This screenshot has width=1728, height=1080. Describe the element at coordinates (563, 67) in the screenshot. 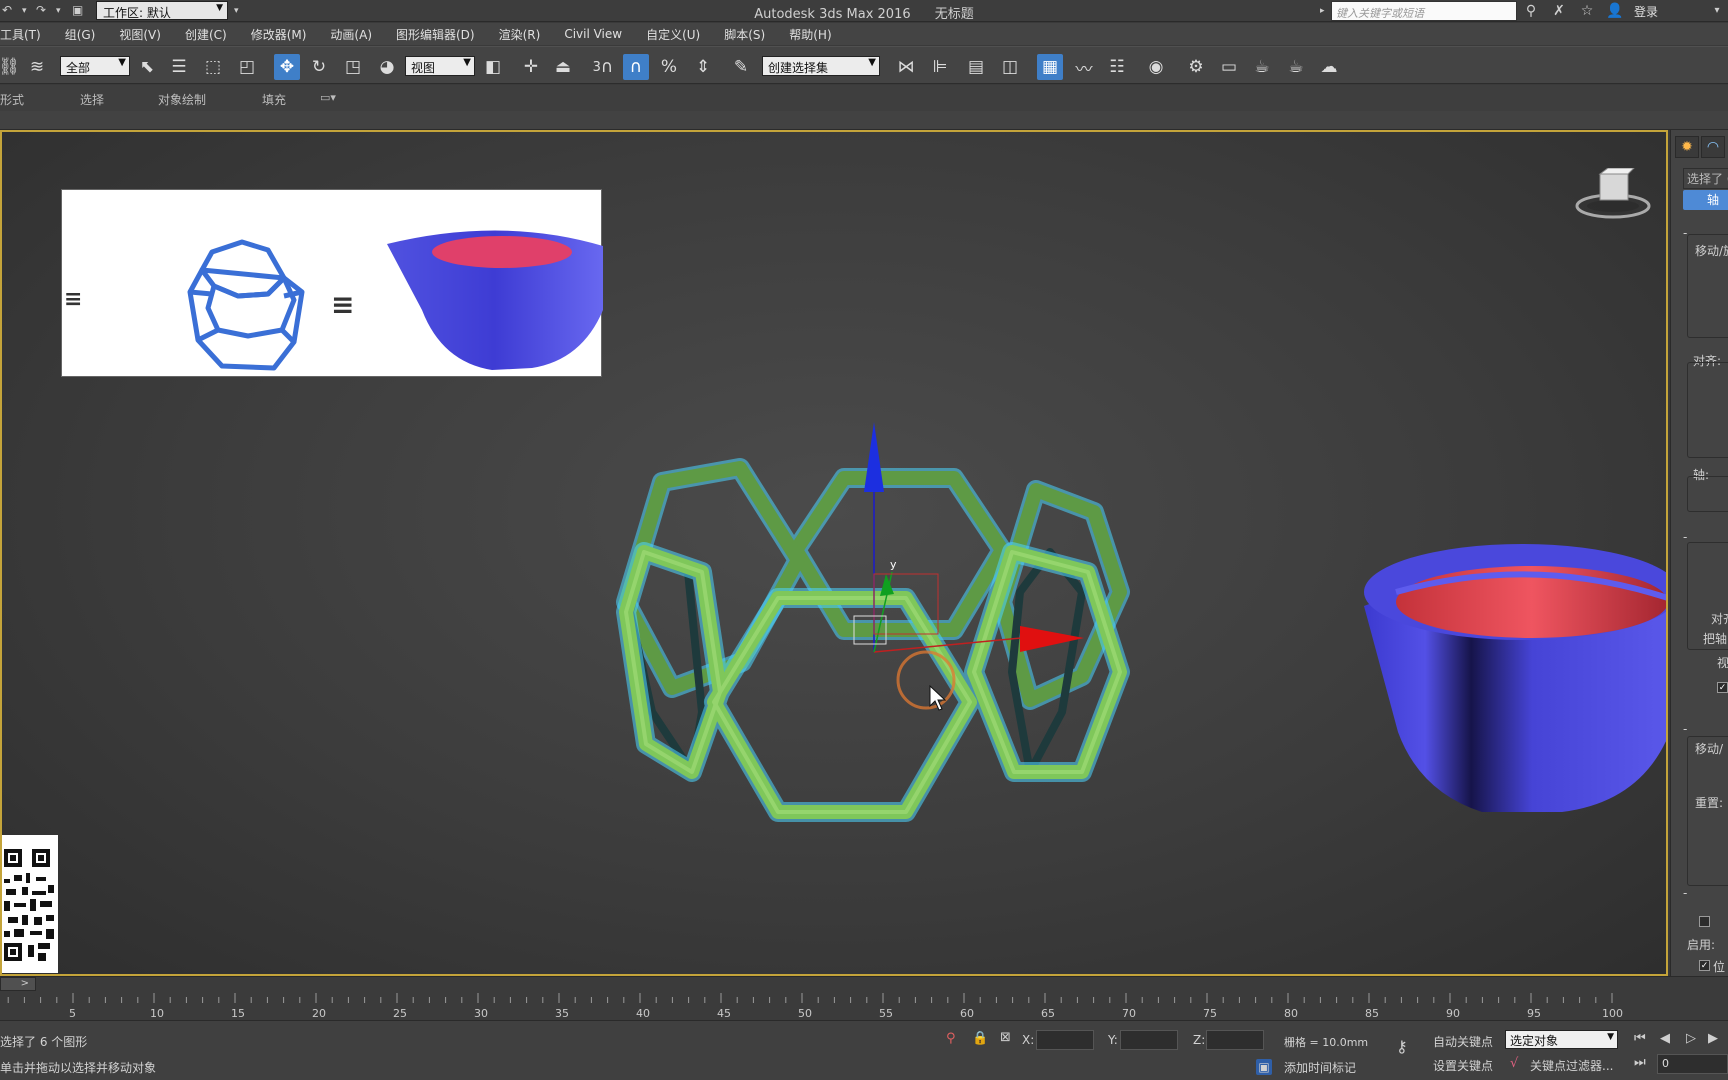

I see `keyboard-shortcut-override-icon: ⏏` at that location.